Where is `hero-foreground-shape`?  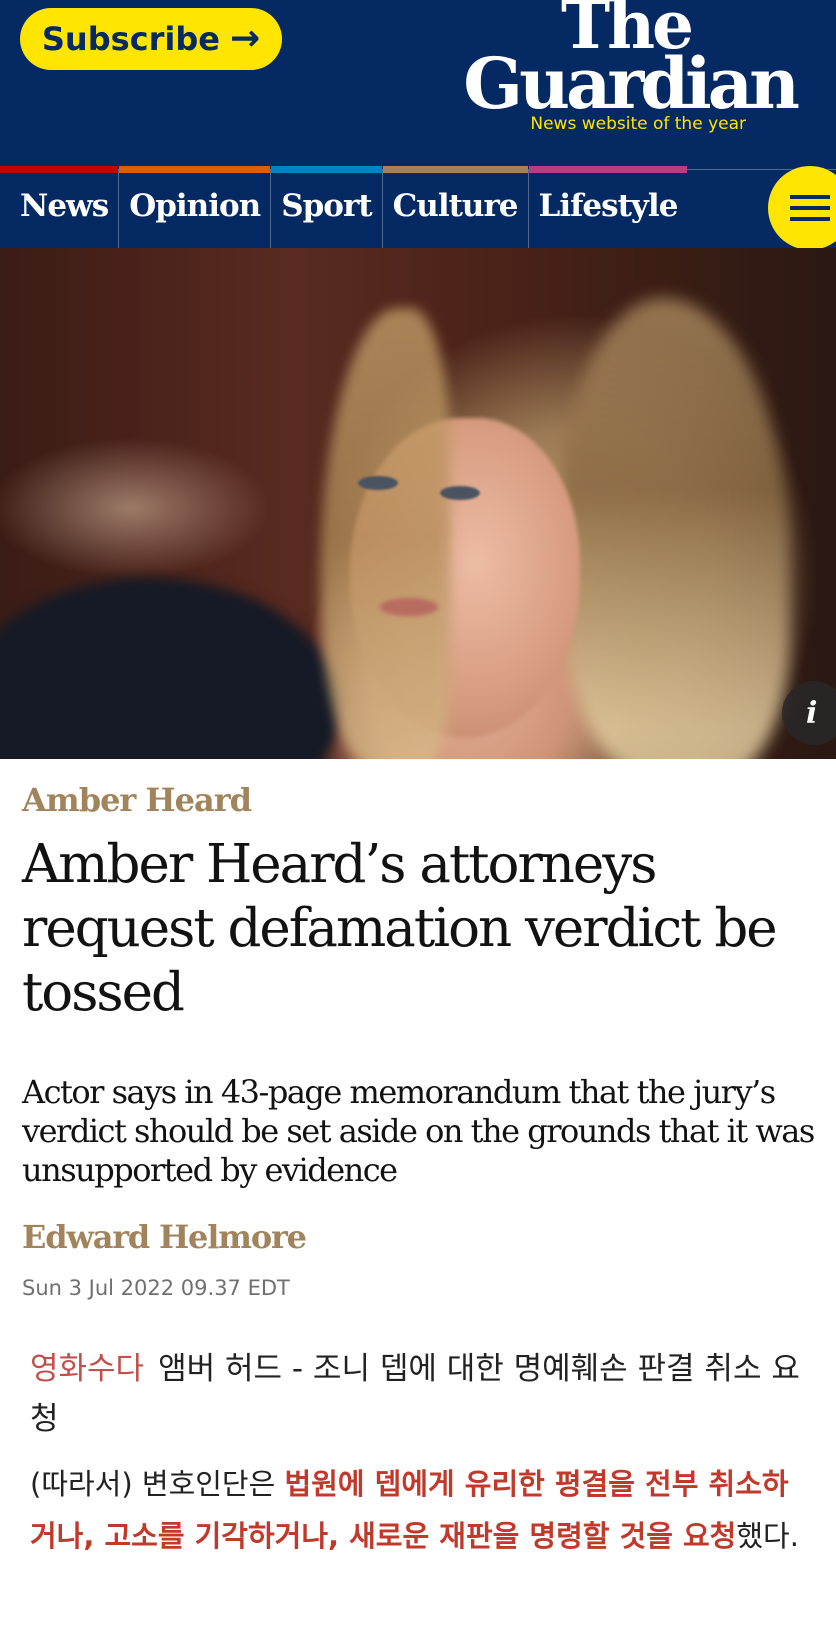
hero-foreground-shape is located at coordinates (170, 668).